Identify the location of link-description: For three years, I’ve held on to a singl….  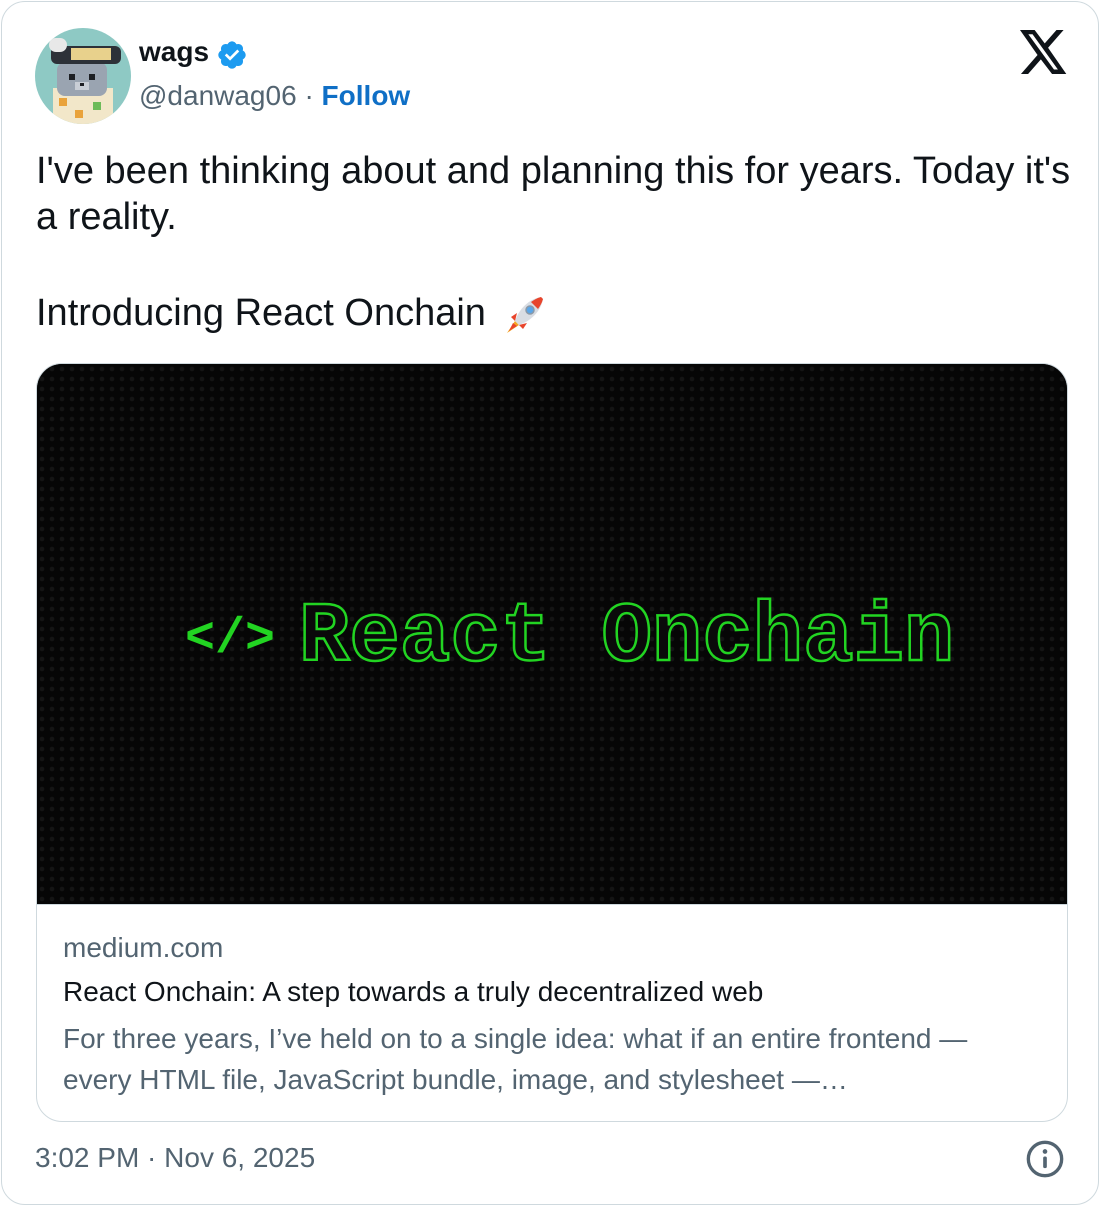
(515, 1059).